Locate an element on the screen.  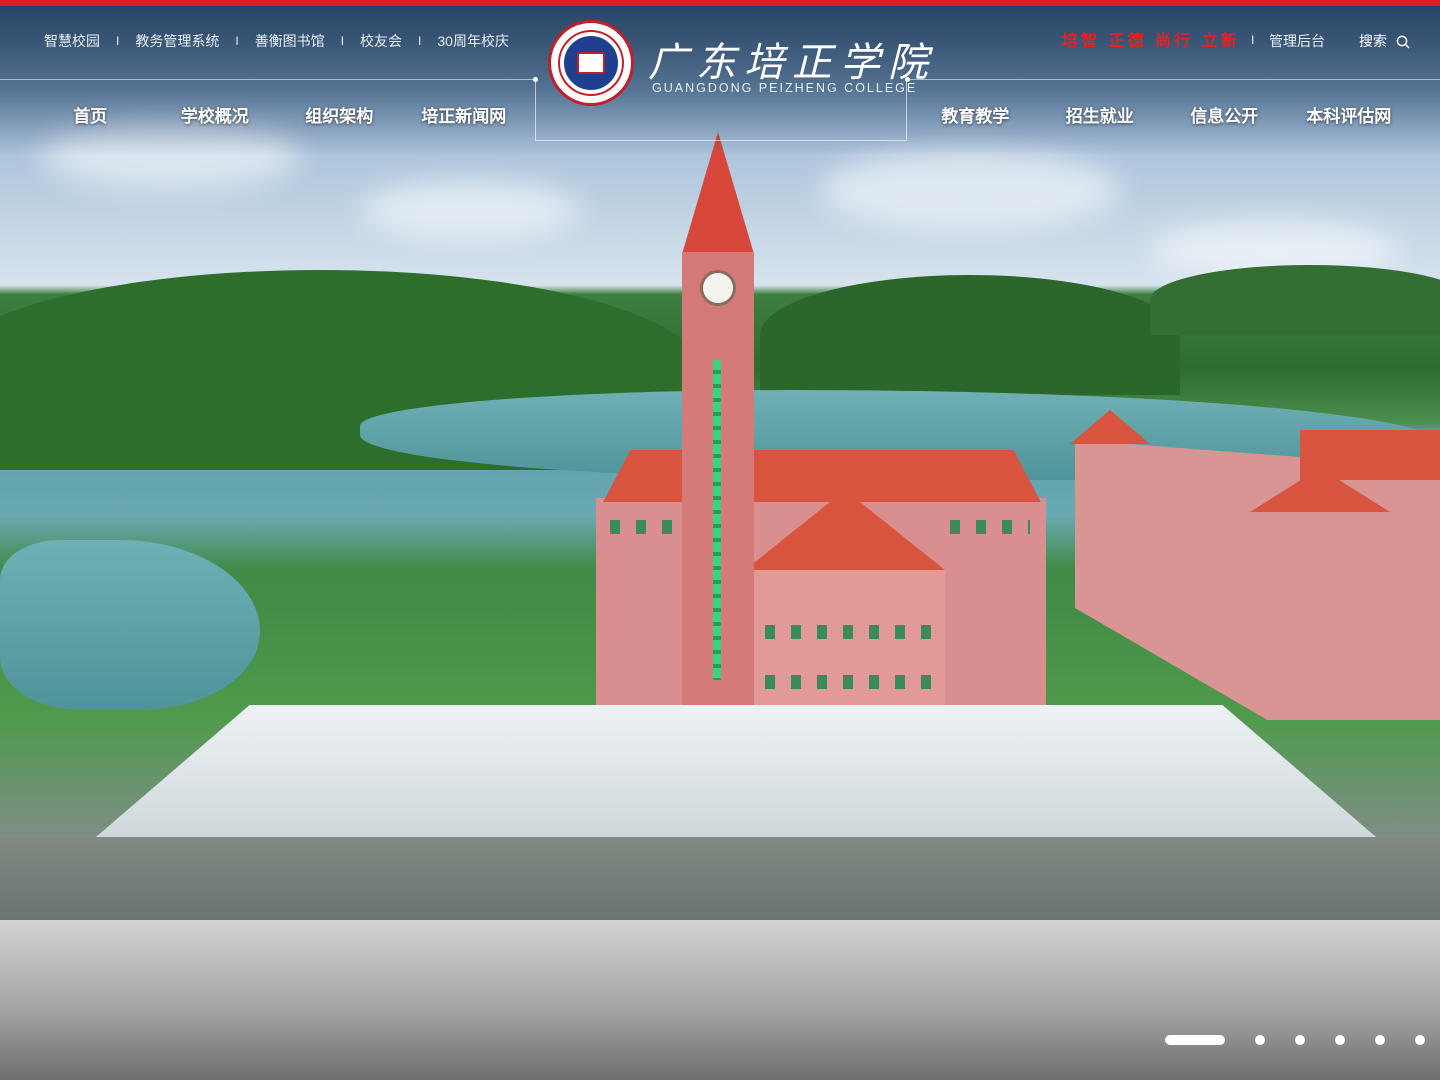
college-emblem-icon is located at coordinates (591, 63).